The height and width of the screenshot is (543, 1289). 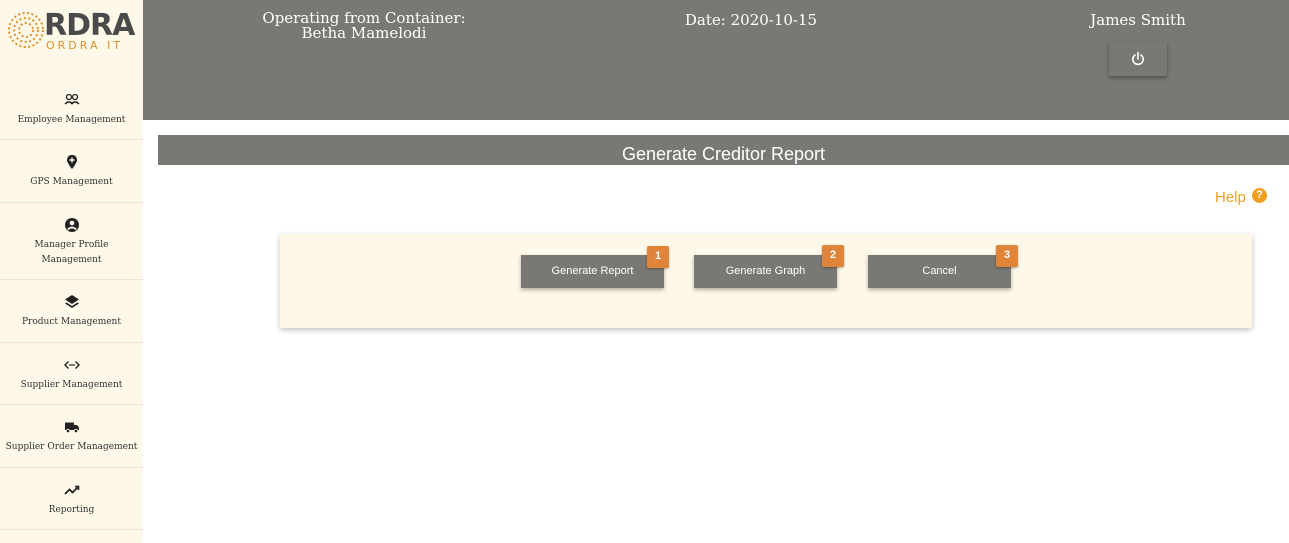 I want to click on map-pin-icon, so click(x=71, y=162).